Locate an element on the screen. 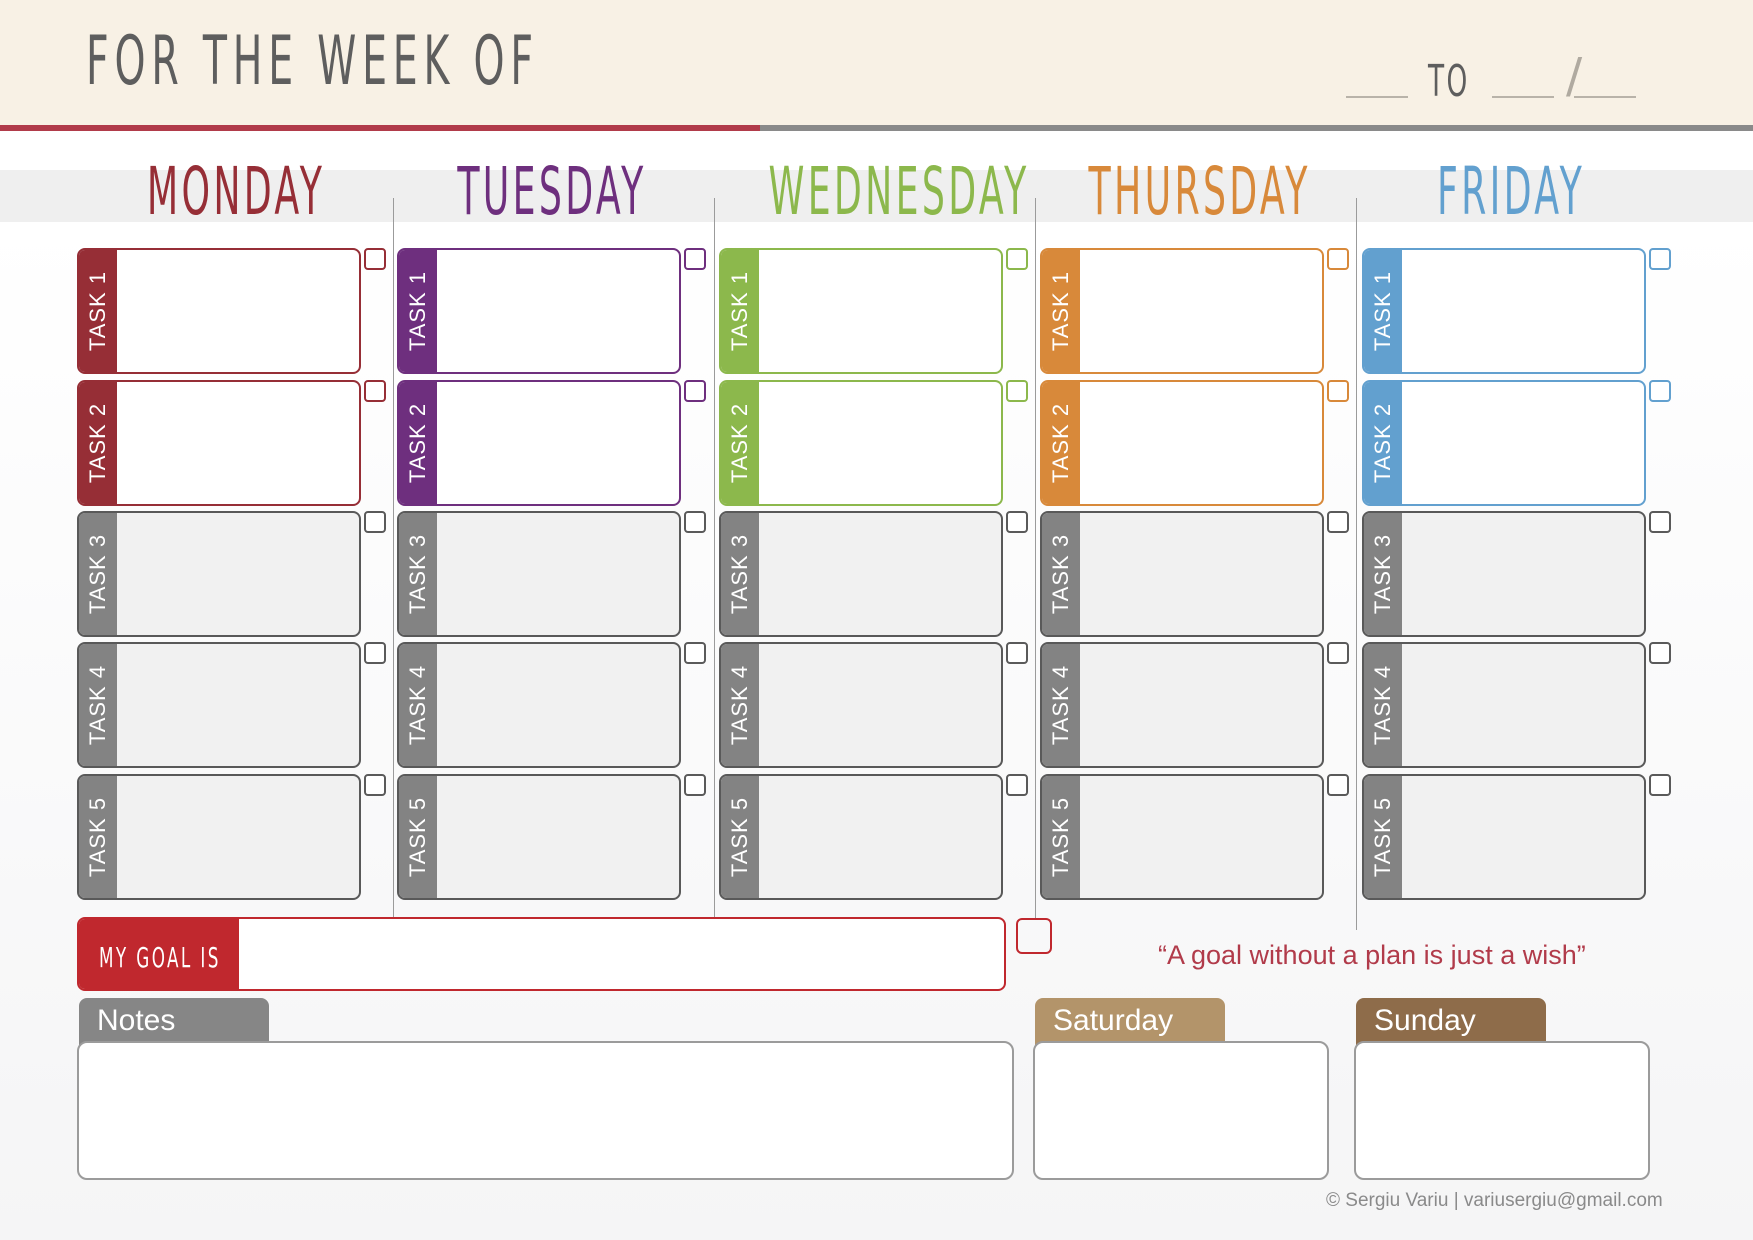 The image size is (1753, 1240). goal-label: MY GOAL IS is located at coordinates (160, 957).